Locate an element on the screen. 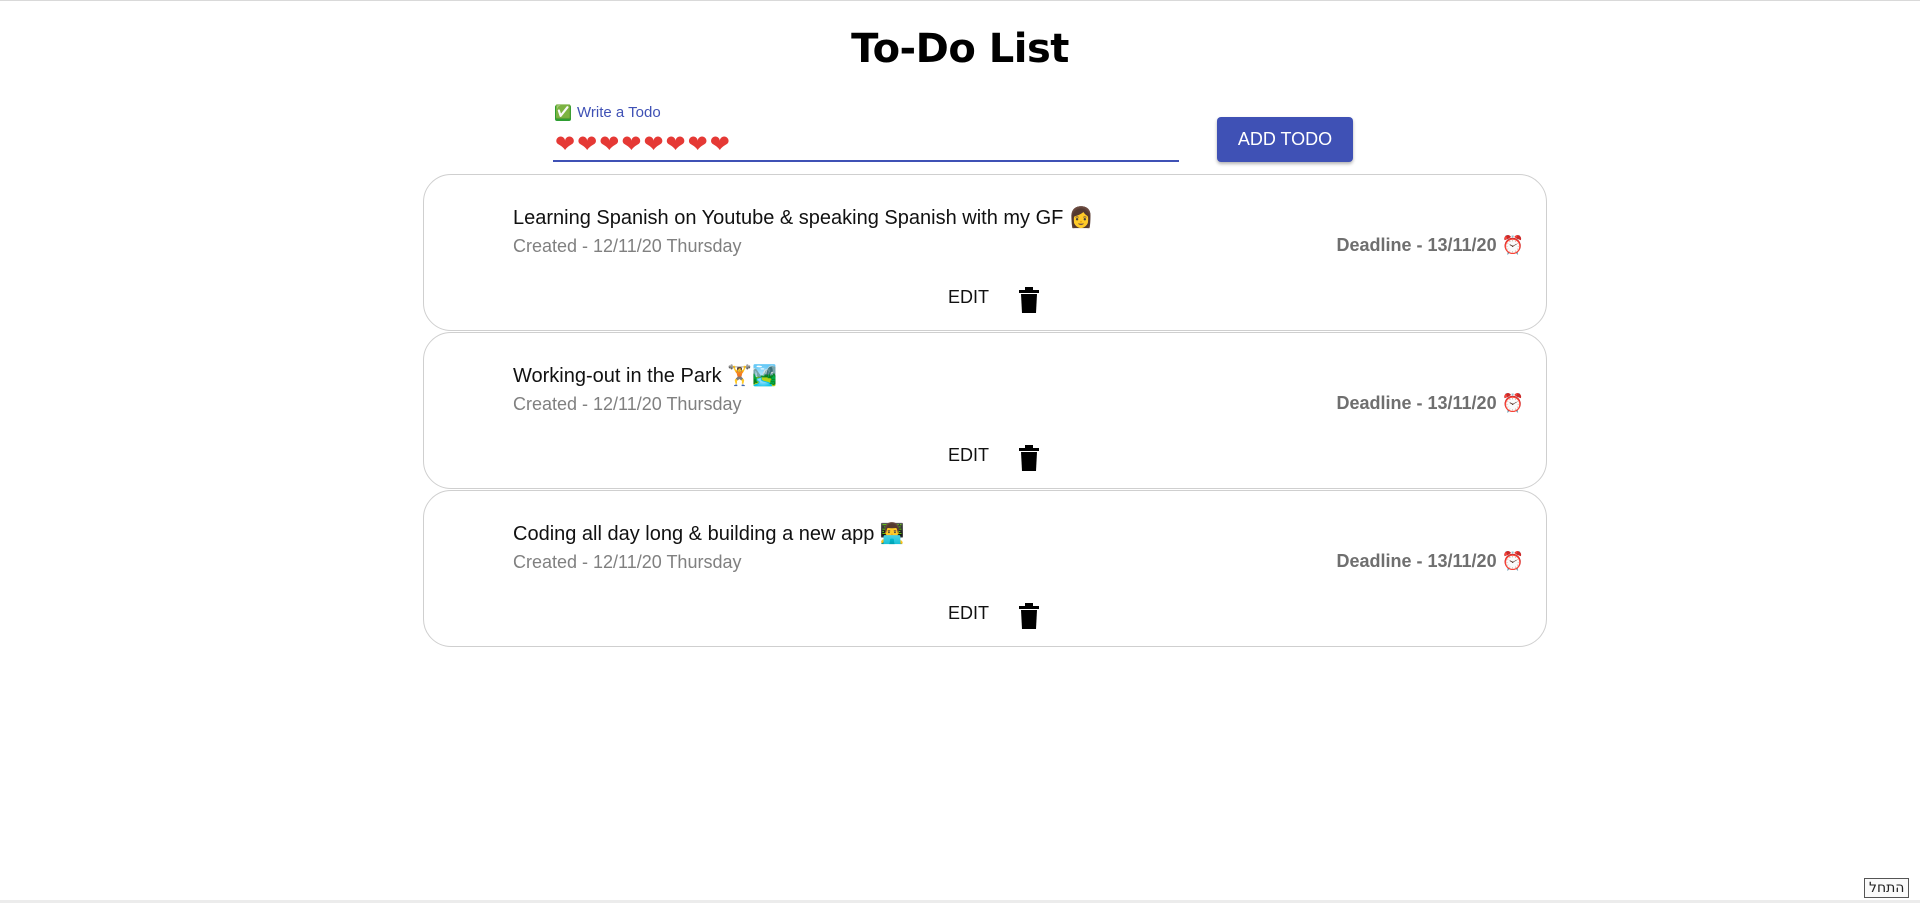 The width and height of the screenshot is (1920, 903). todo-input-label-text: Write a Todo is located at coordinates (619, 112).